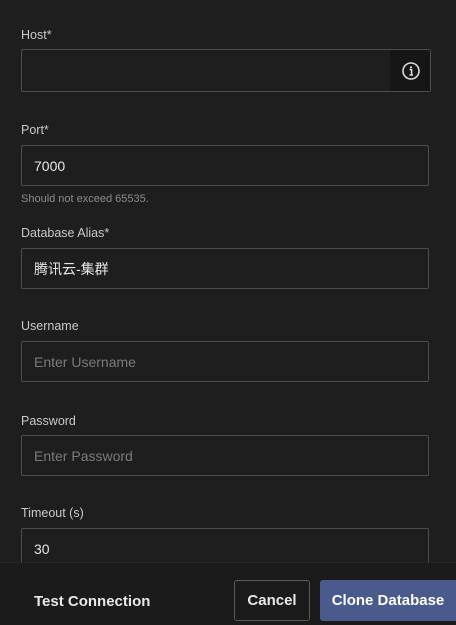 This screenshot has width=456, height=625. What do you see at coordinates (50, 326) in the screenshot?
I see `username-label: Username` at bounding box center [50, 326].